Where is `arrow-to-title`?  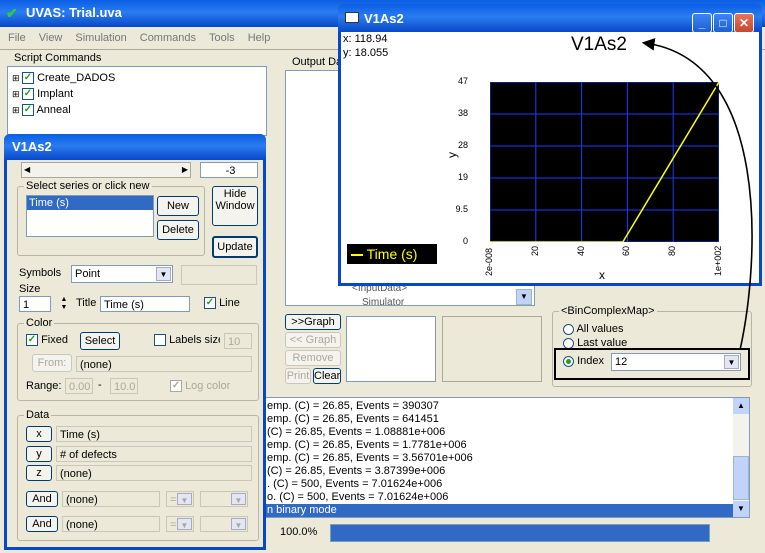
arrow-to-title is located at coordinates (697, 194).